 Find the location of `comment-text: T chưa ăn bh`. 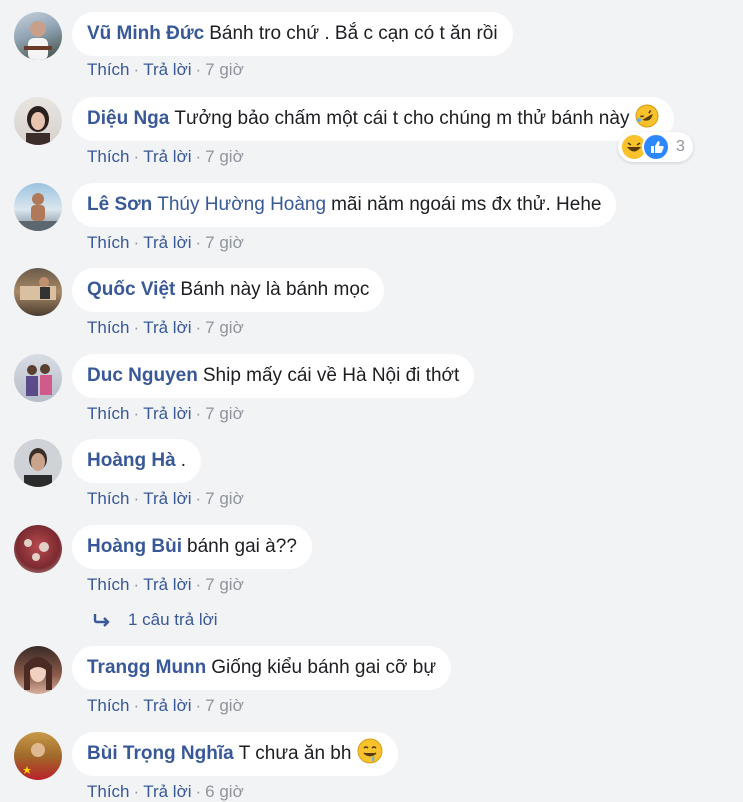

comment-text: T chưa ăn bh is located at coordinates (295, 753).